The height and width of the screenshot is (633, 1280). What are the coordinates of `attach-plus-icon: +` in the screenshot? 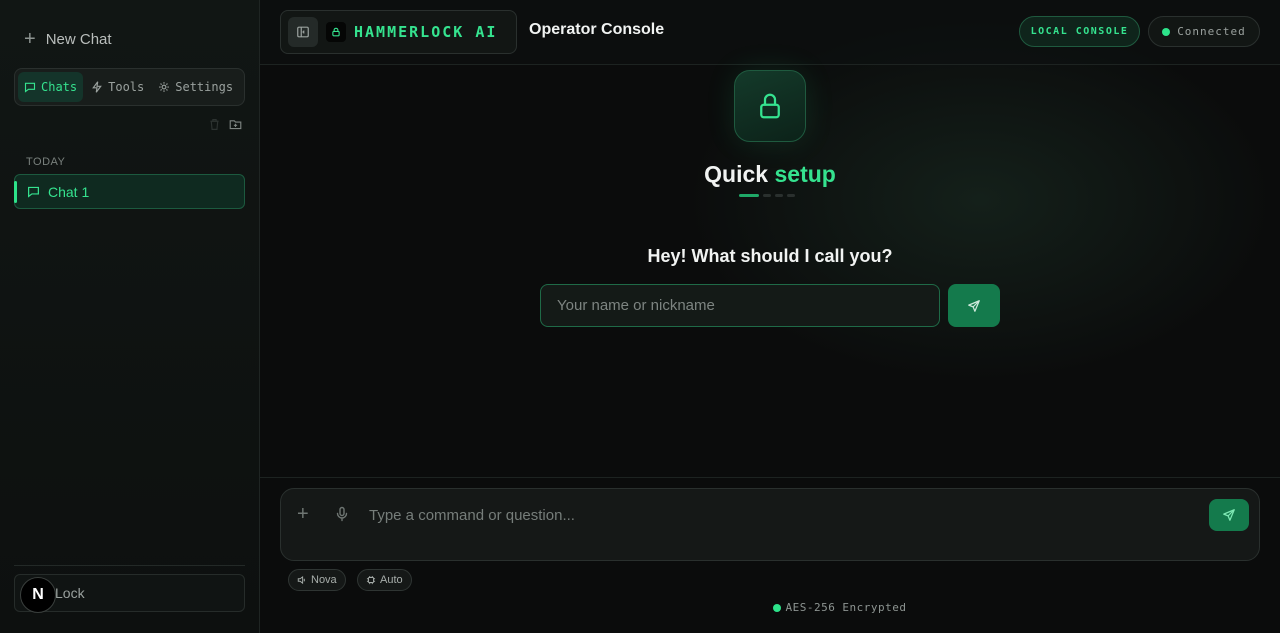 It's located at (303, 514).